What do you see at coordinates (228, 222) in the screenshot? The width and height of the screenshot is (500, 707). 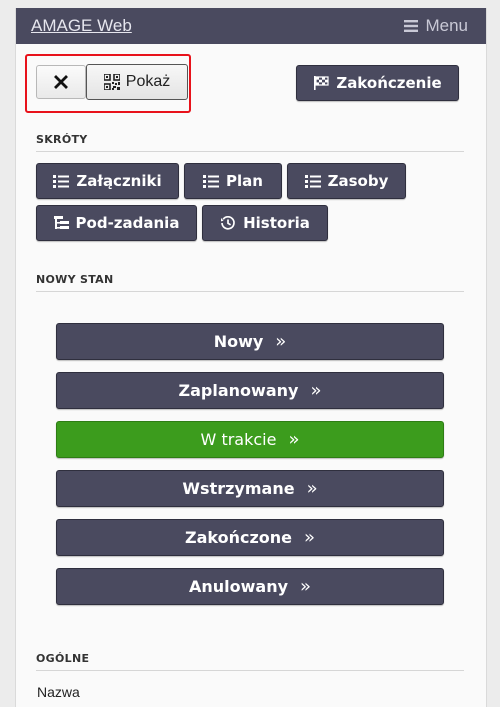 I see `history-icon` at bounding box center [228, 222].